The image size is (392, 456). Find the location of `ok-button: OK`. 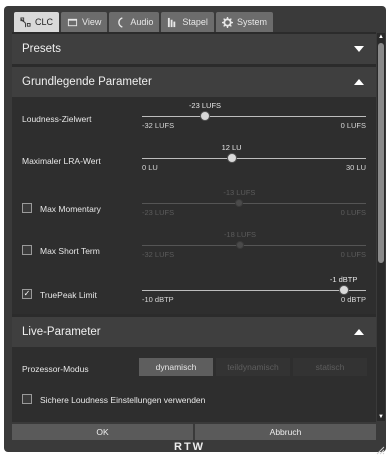

ok-button: OK is located at coordinates (102, 432).